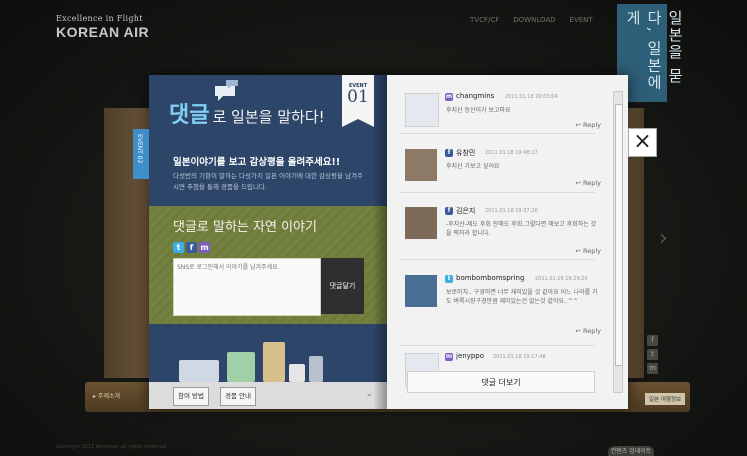  What do you see at coordinates (369, 394) in the screenshot?
I see `chevron-down-icon: ⌄` at bounding box center [369, 394].